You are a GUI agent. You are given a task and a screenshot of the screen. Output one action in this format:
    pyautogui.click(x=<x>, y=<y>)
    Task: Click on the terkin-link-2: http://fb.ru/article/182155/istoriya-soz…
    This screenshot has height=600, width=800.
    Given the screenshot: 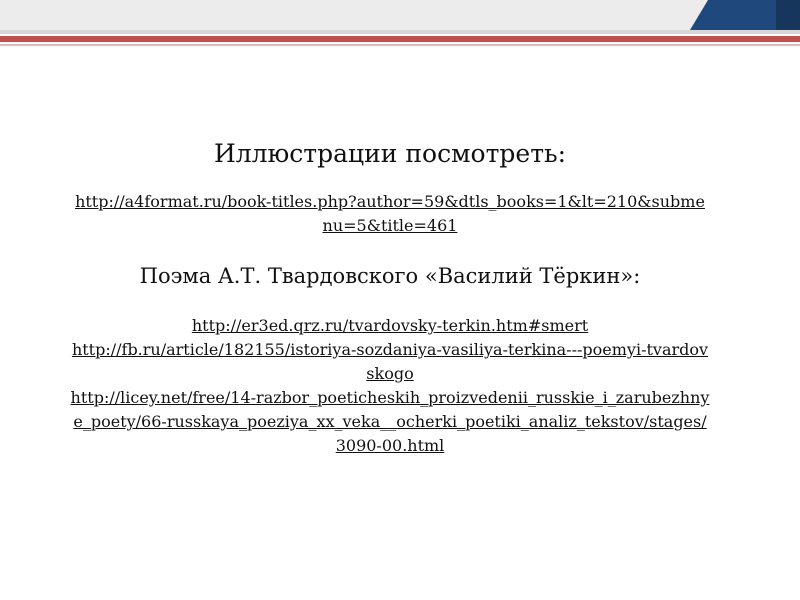 What is the action you would take?
    pyautogui.click(x=390, y=362)
    